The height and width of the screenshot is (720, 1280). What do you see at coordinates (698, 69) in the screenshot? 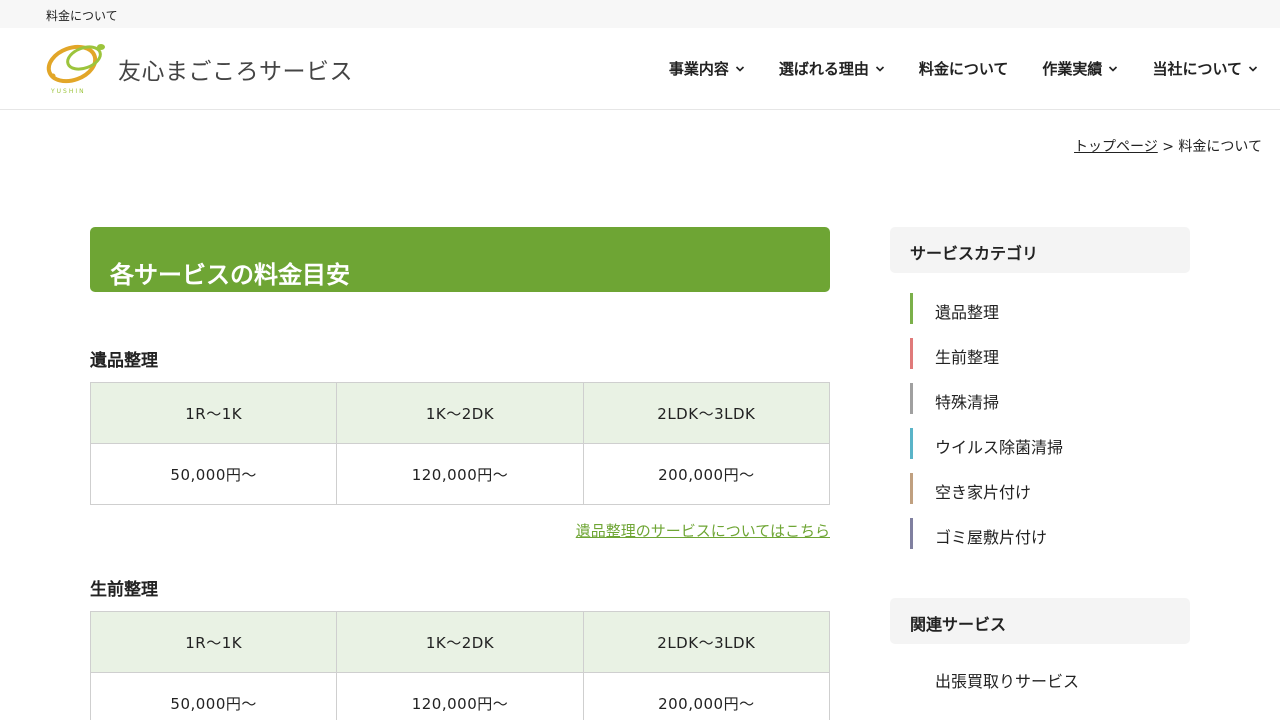
I see `nav-item-label: 事業内容` at bounding box center [698, 69].